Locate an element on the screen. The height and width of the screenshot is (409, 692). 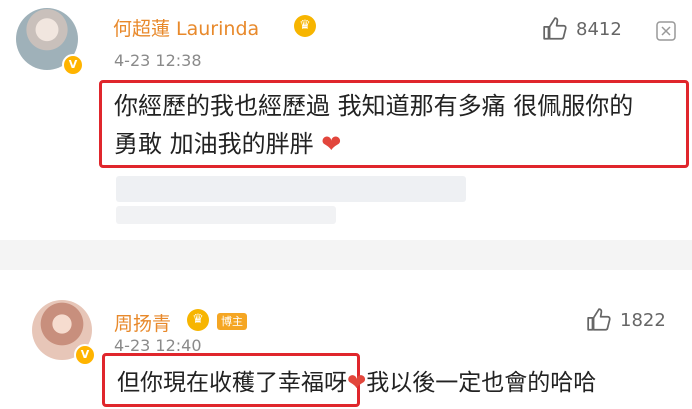
like-button: 1822 is located at coordinates (626, 320).